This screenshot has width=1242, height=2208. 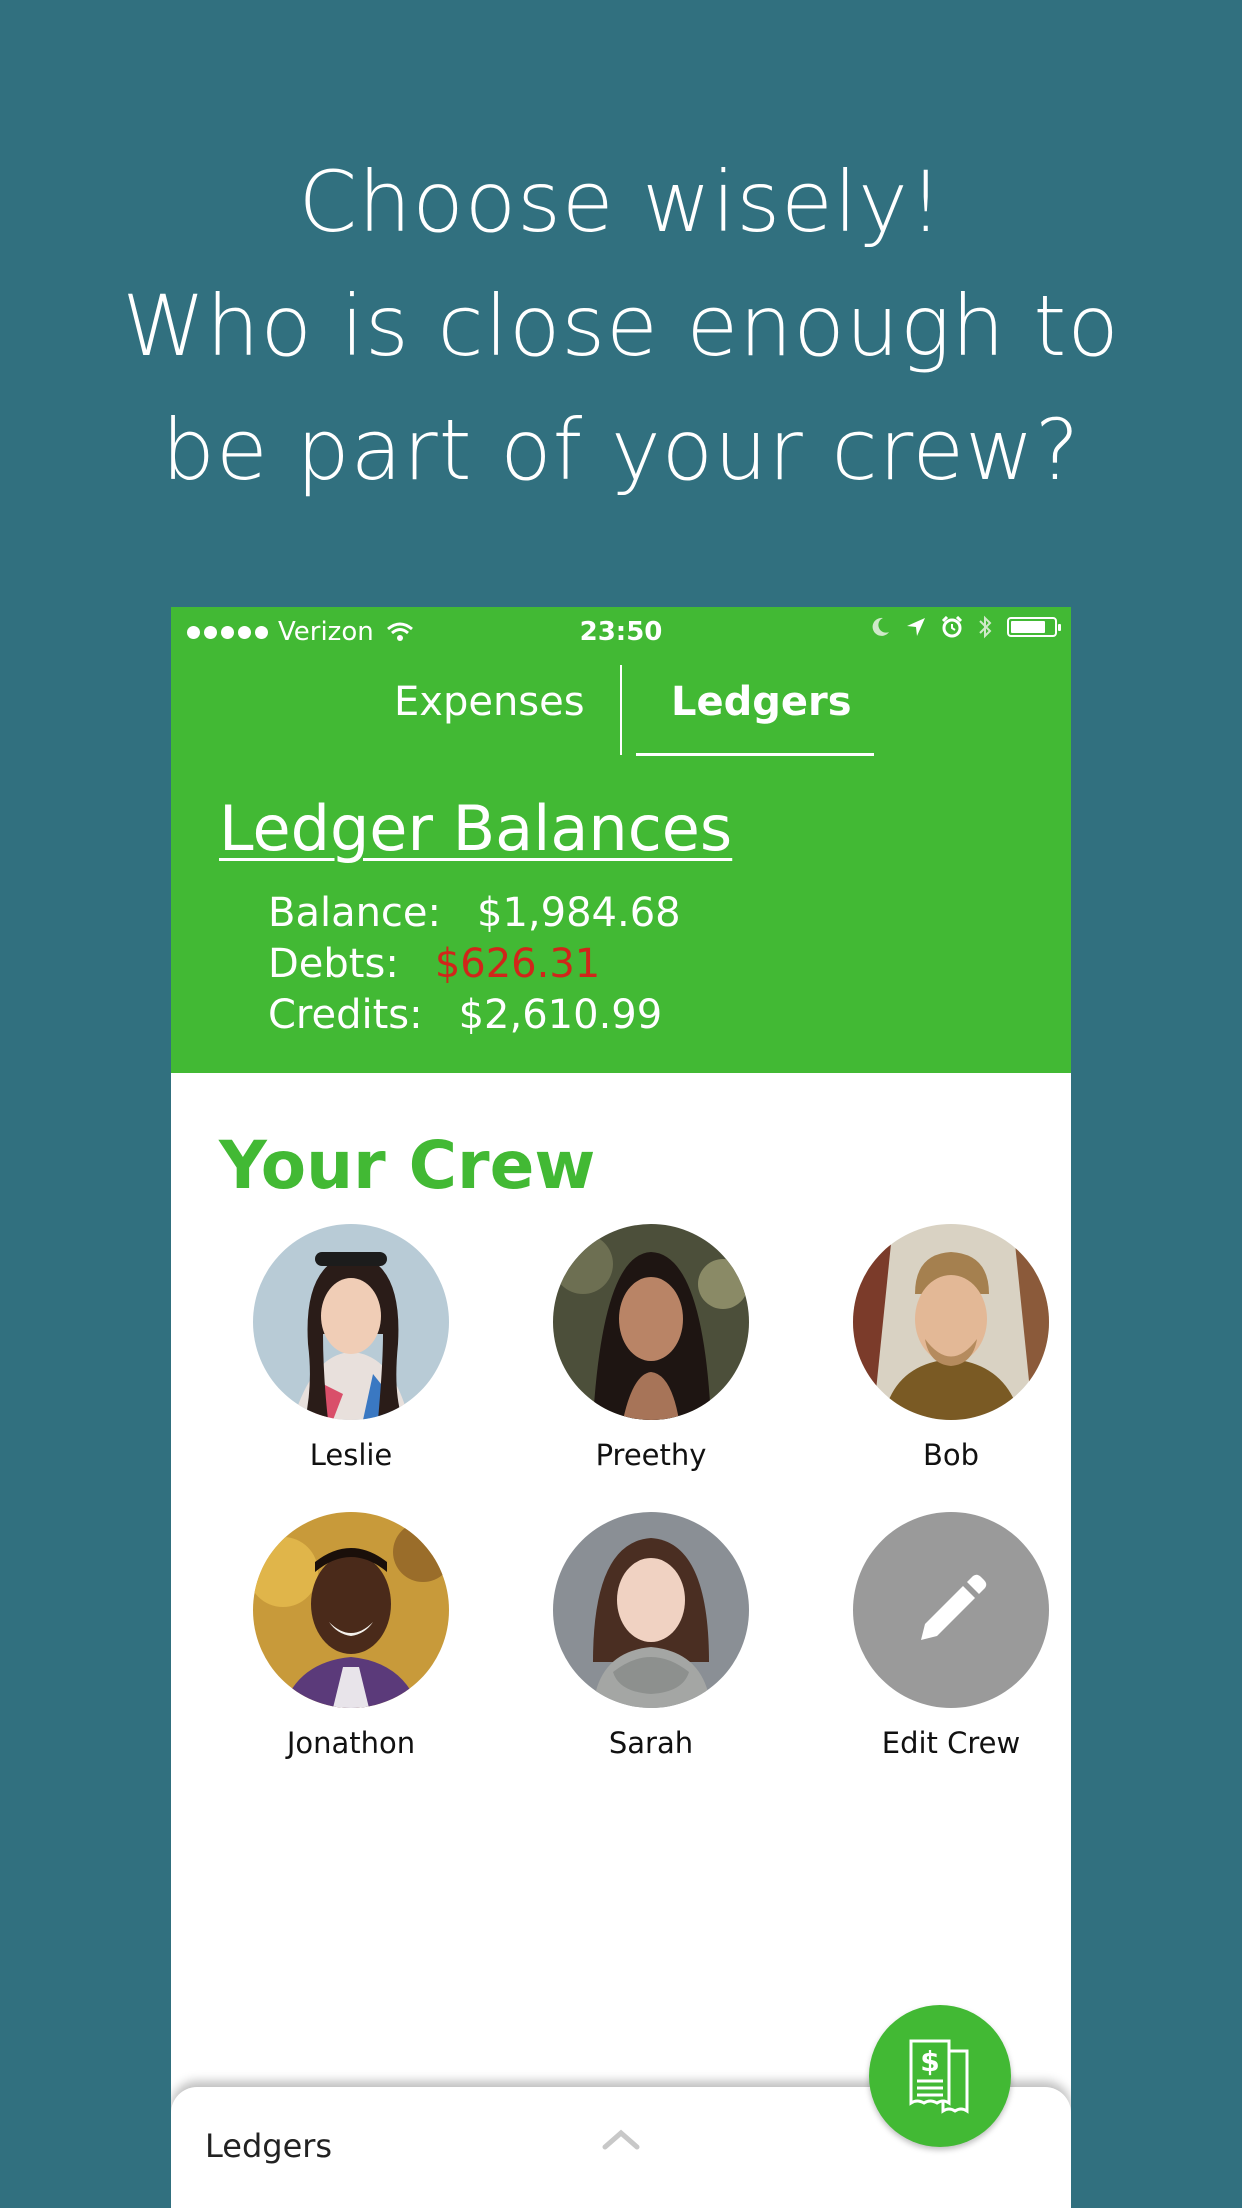 I want to click on crew-member-leslie: Leslie, so click(x=351, y=1348).